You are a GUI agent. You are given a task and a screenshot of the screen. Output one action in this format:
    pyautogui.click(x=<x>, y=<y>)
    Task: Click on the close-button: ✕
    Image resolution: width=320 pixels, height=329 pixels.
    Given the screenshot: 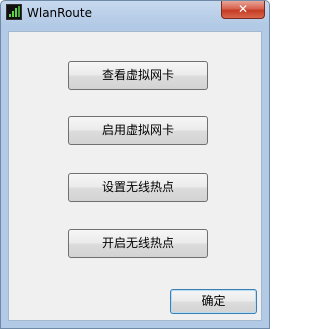 What is the action you would take?
    pyautogui.click(x=243, y=10)
    